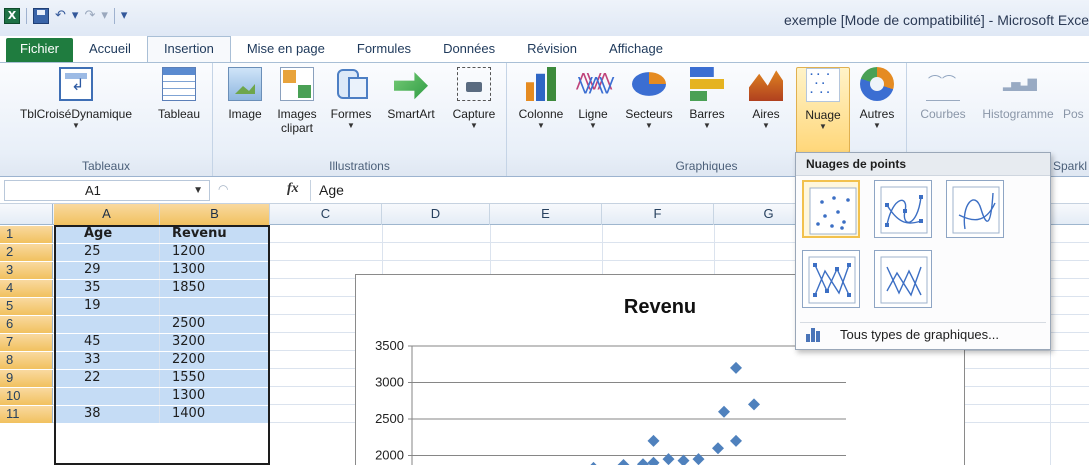 The height and width of the screenshot is (465, 1089). What do you see at coordinates (26, 252) in the screenshot?
I see `row-header: 2` at bounding box center [26, 252].